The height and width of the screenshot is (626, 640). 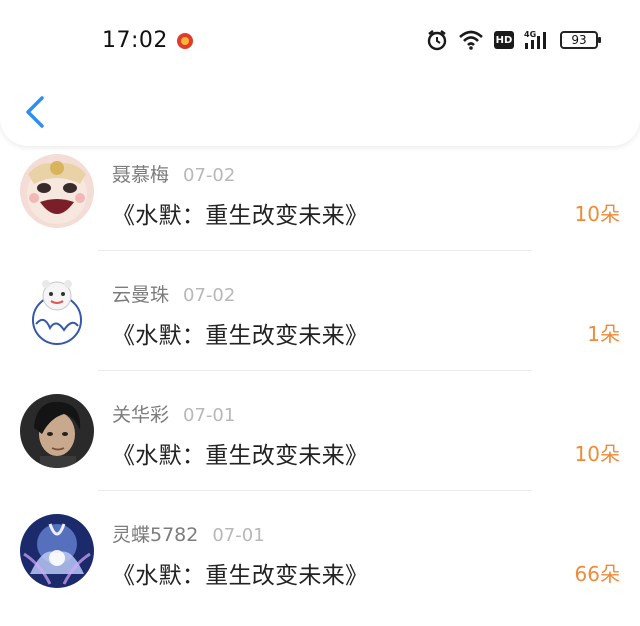 I want to click on status-time: 17:02, so click(x=135, y=40).